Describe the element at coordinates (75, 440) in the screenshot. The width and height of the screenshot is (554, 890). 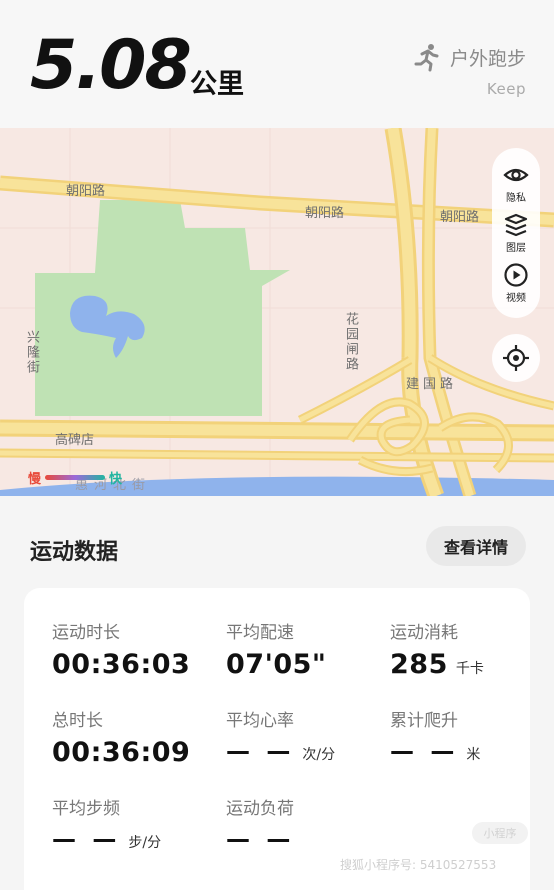
I see `road-label-gaobeidian: 高碑店` at that location.